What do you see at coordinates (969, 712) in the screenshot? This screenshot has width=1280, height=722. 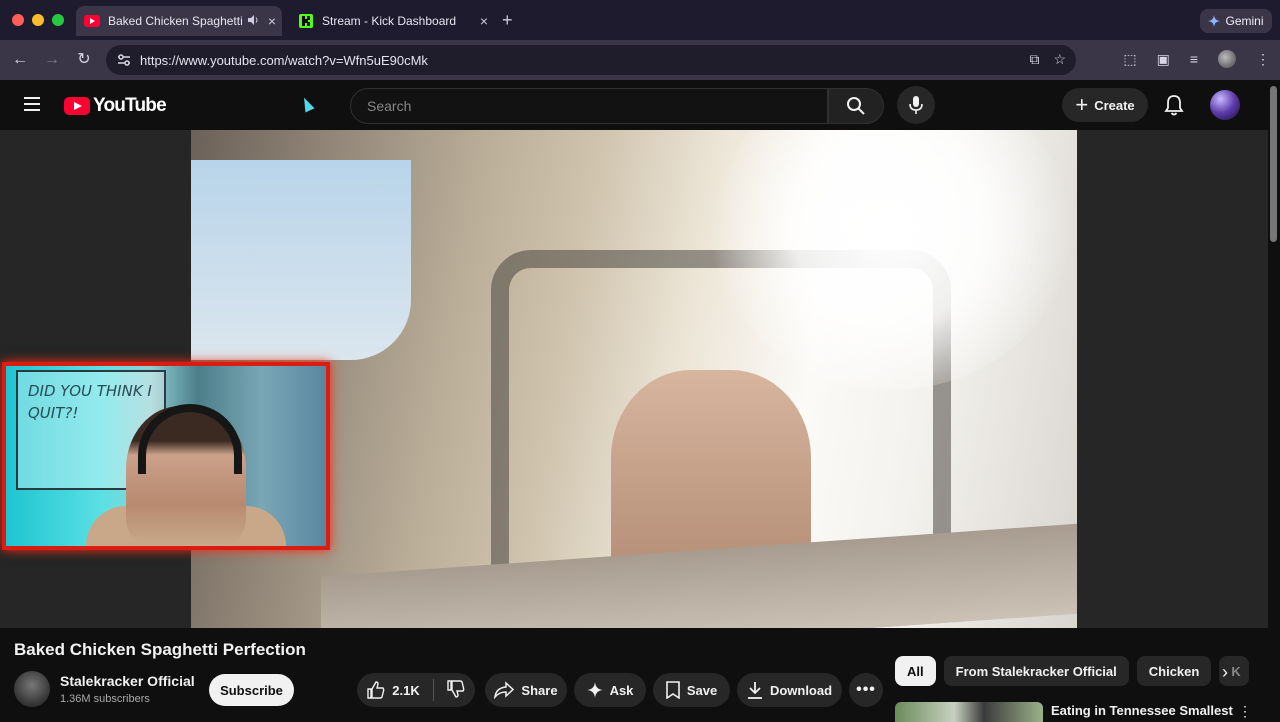 I see `recommendation-thumbnail` at bounding box center [969, 712].